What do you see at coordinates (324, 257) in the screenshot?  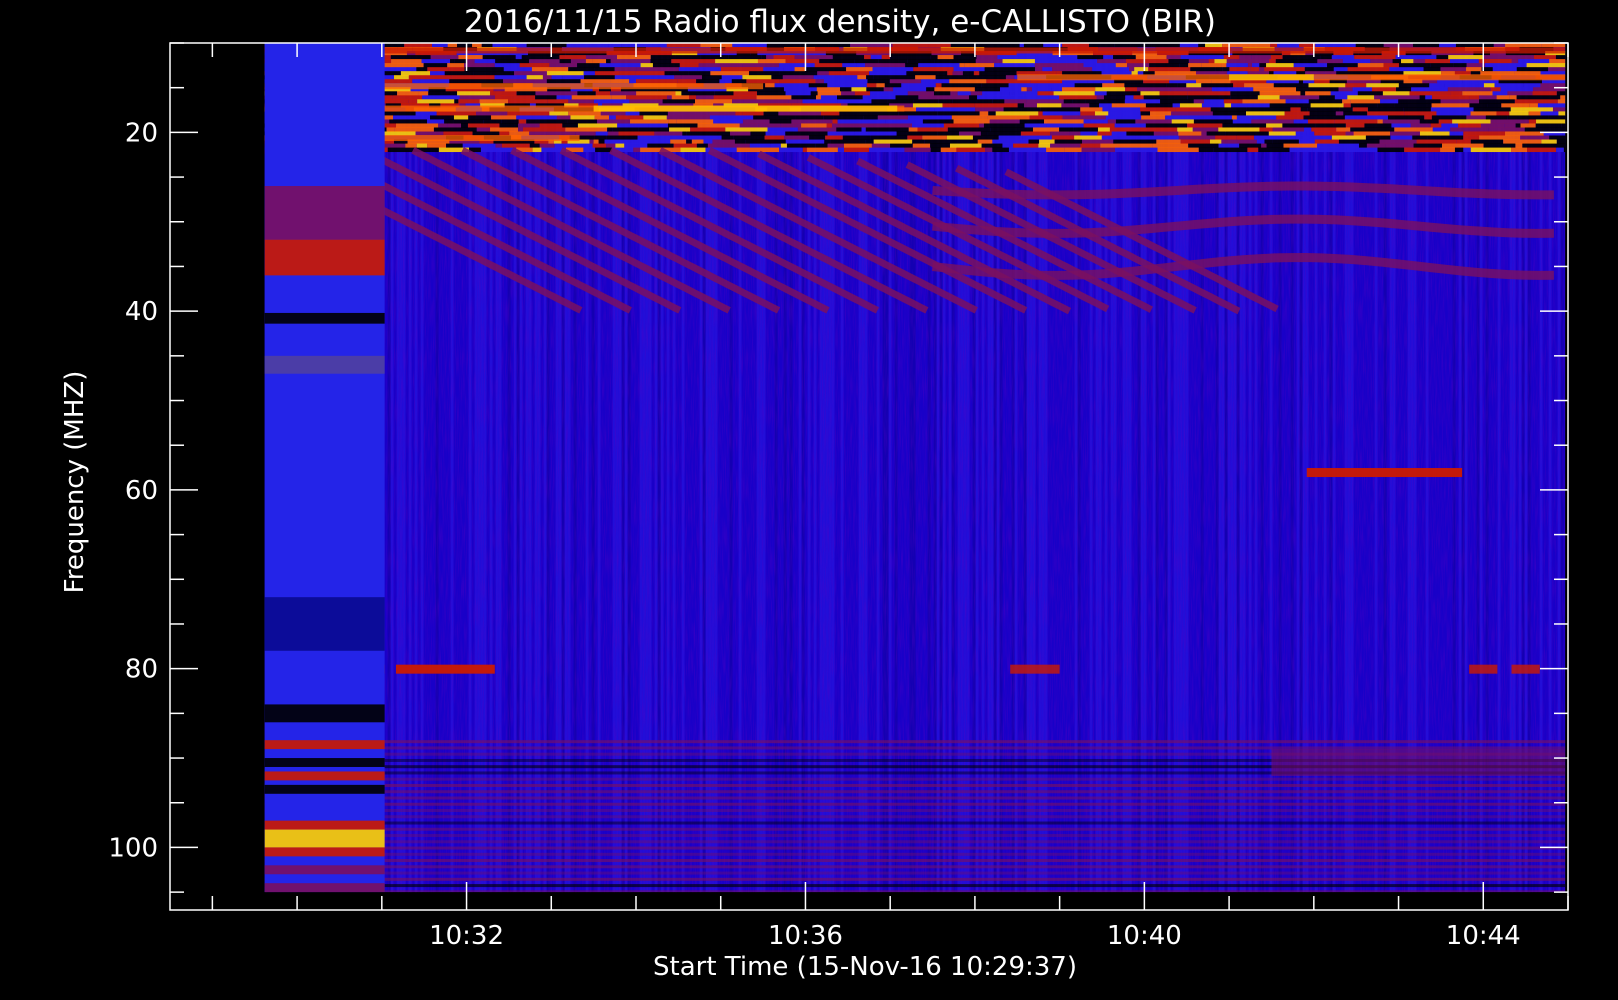 I see `calibration-row` at bounding box center [324, 257].